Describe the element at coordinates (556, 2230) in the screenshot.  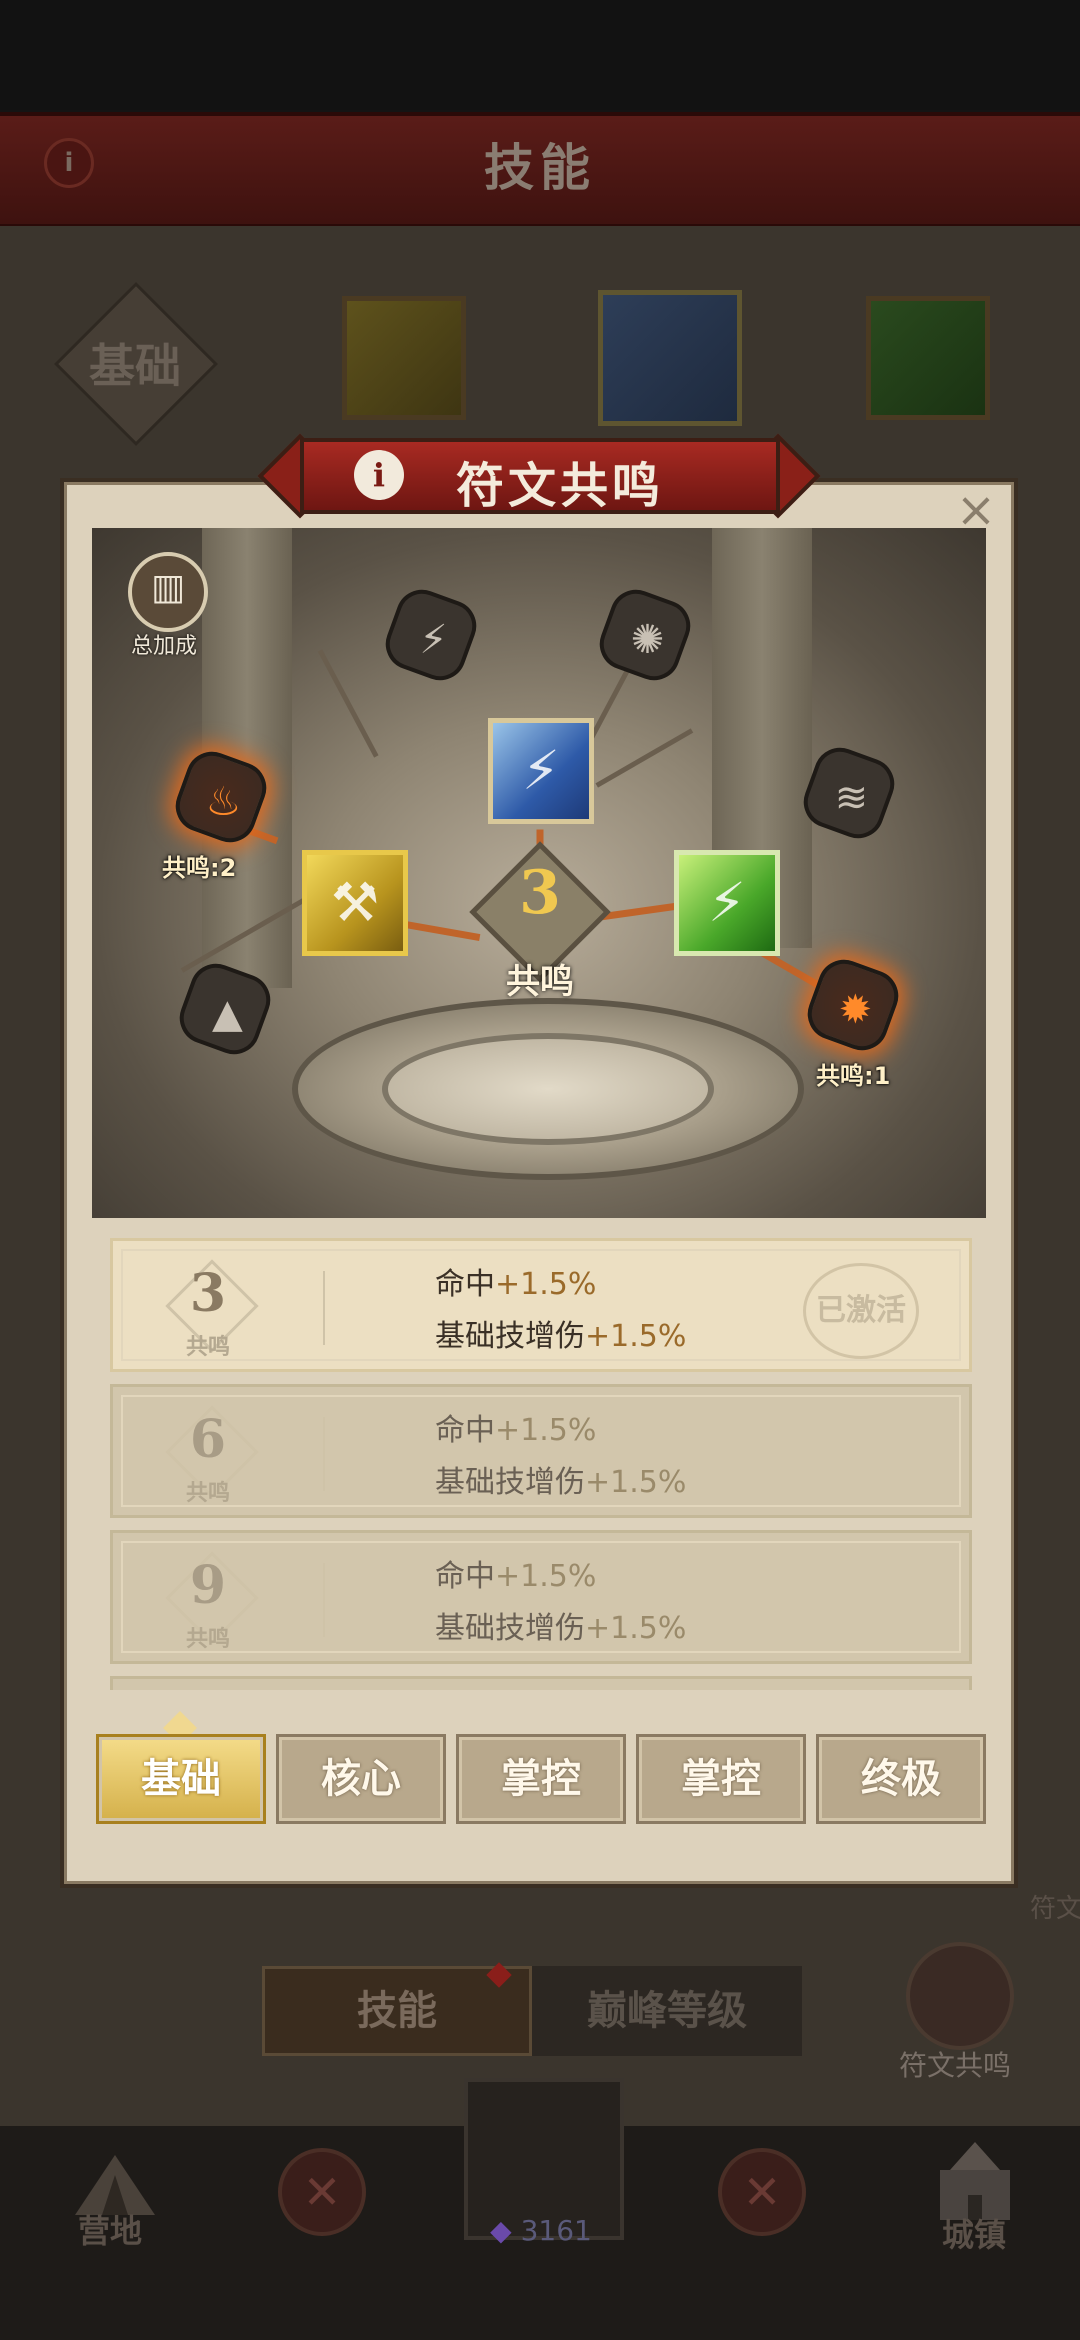
I see `currency-amount: 3161` at that location.